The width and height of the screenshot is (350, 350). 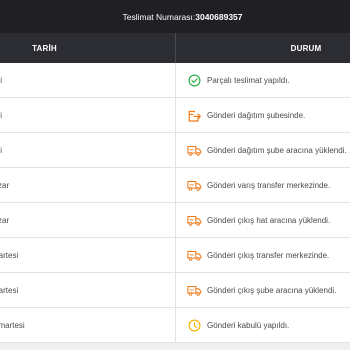 I want to click on delivery-number-bar: Teslimat Numarası: 3040689357, so click(x=175, y=16).